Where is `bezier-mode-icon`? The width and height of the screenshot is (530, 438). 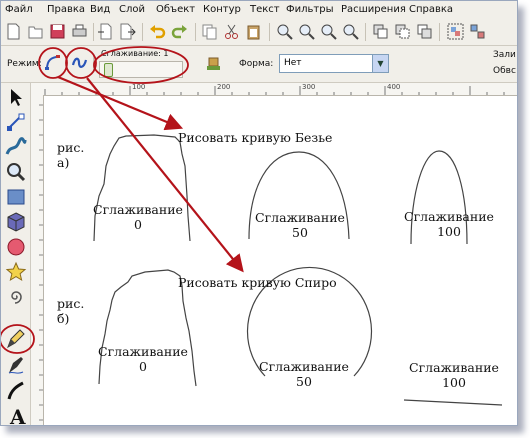
bezier-mode-icon is located at coordinates (52, 62).